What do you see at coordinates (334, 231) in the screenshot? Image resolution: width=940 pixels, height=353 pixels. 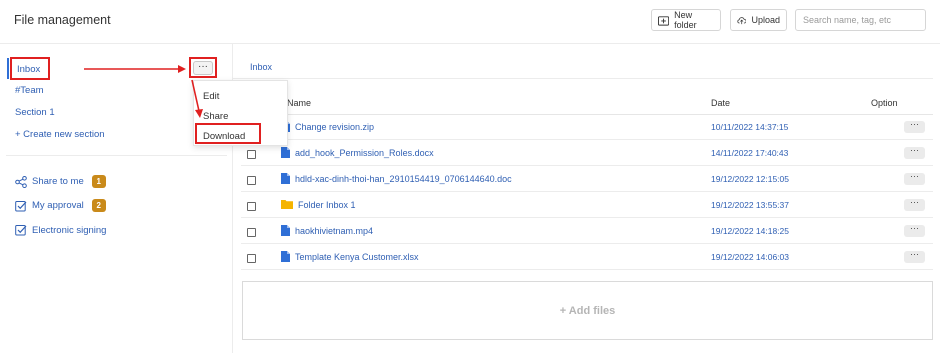 I see `file-name: haokhivietnam.mp4` at bounding box center [334, 231].